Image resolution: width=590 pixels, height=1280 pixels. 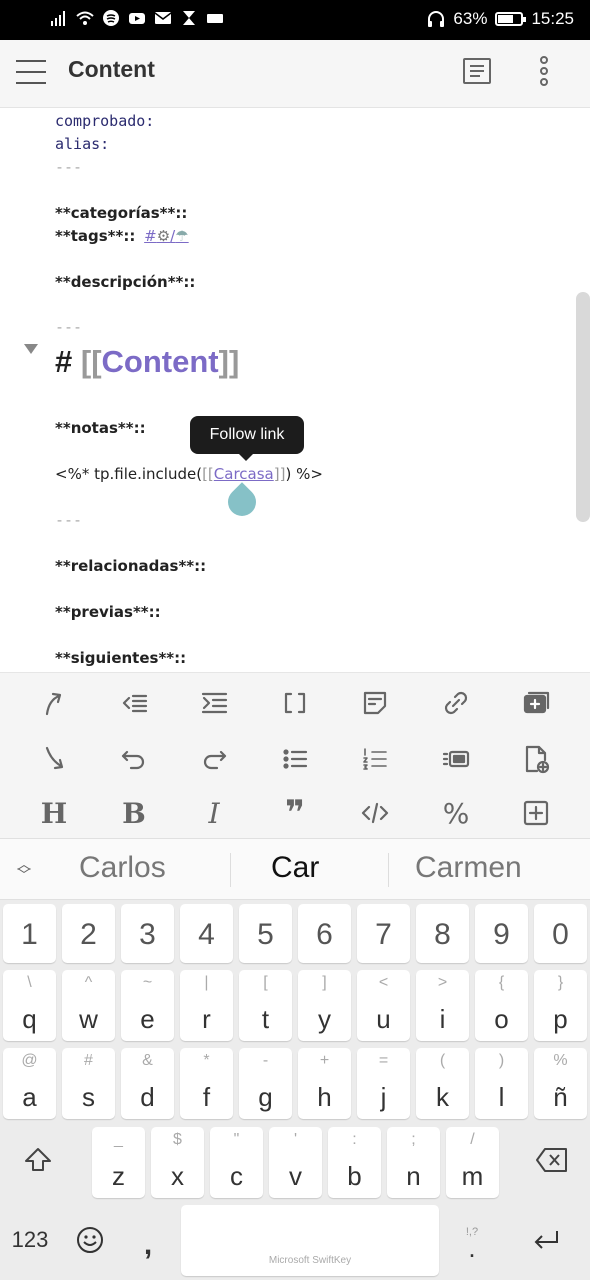 I want to click on key-7: 7, so click(x=383, y=933).